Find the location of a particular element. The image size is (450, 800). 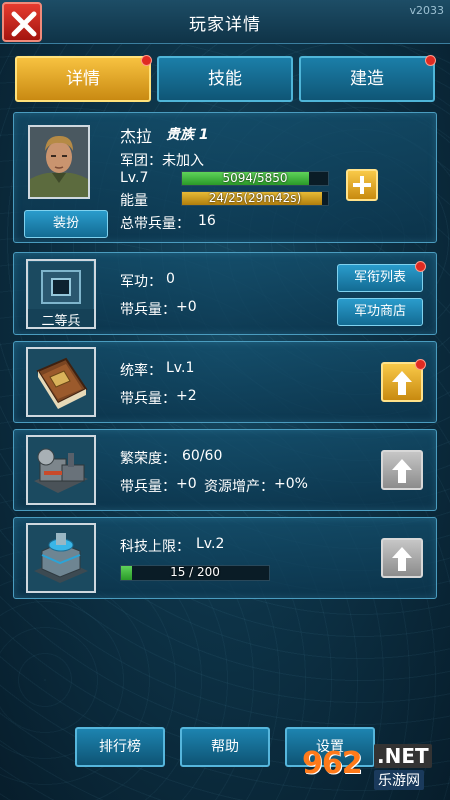

energy-bar: 24/25(29m42s) is located at coordinates (255, 198).